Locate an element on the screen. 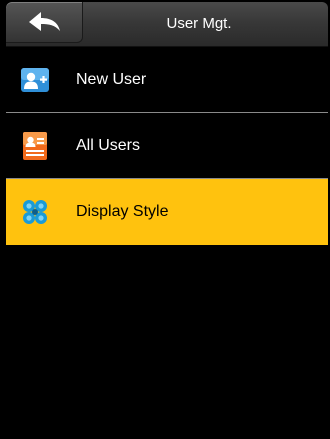 This screenshot has height=439, width=330. menu-item-new-user: New User is located at coordinates (167, 80).